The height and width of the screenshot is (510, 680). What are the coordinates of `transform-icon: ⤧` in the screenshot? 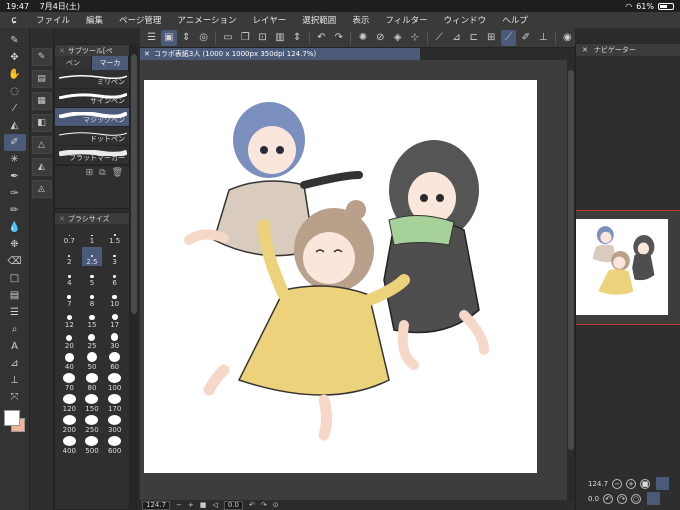 It's located at (15, 397).